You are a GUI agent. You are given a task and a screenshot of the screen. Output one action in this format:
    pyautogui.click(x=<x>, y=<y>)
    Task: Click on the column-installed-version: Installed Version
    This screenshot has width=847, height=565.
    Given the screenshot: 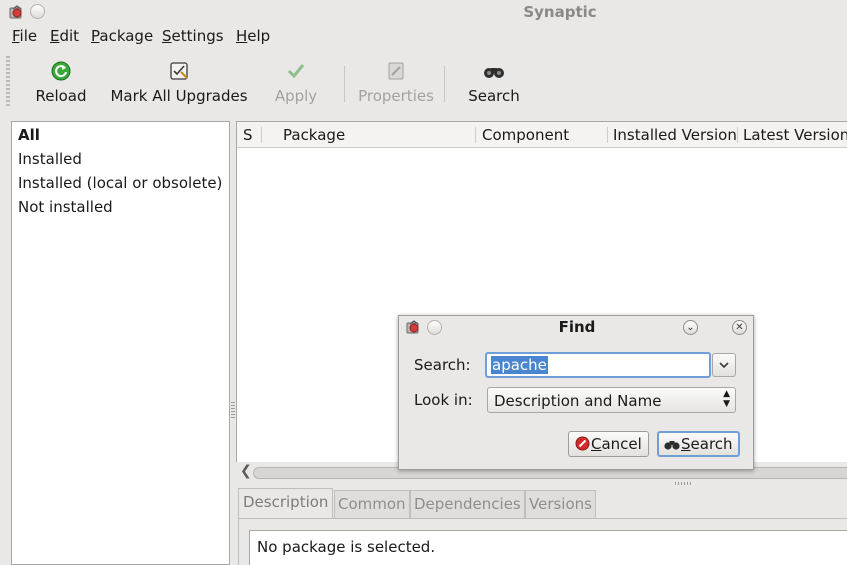 What is the action you would take?
    pyautogui.click(x=675, y=135)
    